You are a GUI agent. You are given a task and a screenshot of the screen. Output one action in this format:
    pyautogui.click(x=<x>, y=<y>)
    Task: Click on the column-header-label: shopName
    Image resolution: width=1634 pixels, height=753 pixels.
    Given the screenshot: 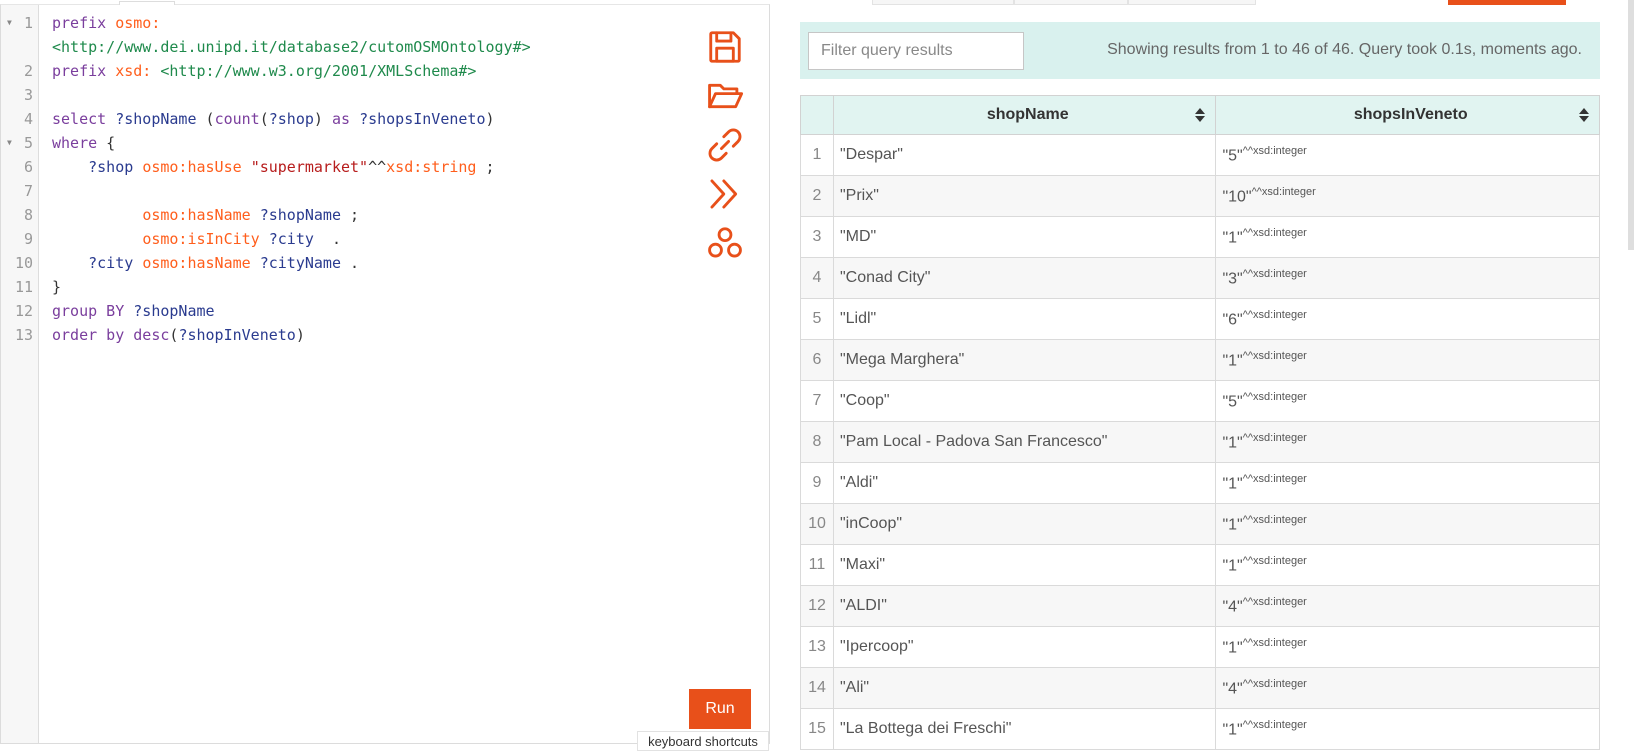 What is the action you would take?
    pyautogui.click(x=1027, y=114)
    